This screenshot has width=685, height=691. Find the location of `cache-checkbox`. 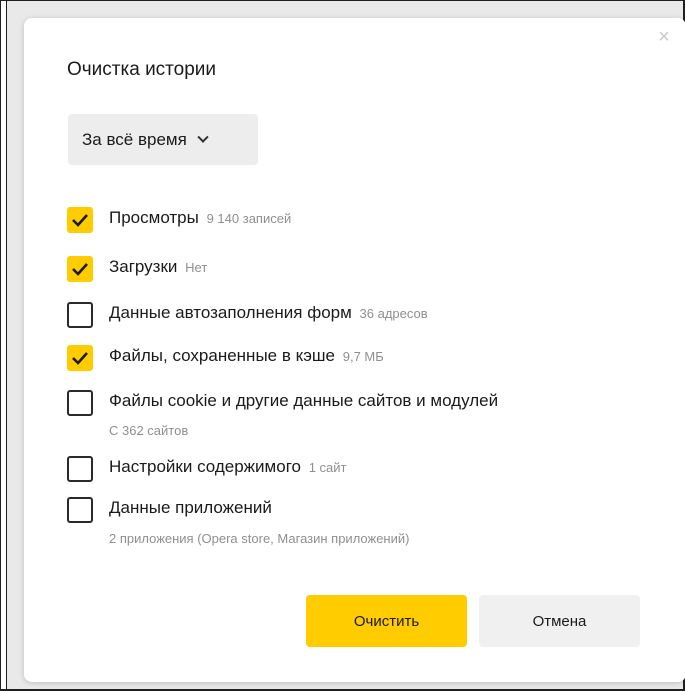

cache-checkbox is located at coordinates (80, 358).